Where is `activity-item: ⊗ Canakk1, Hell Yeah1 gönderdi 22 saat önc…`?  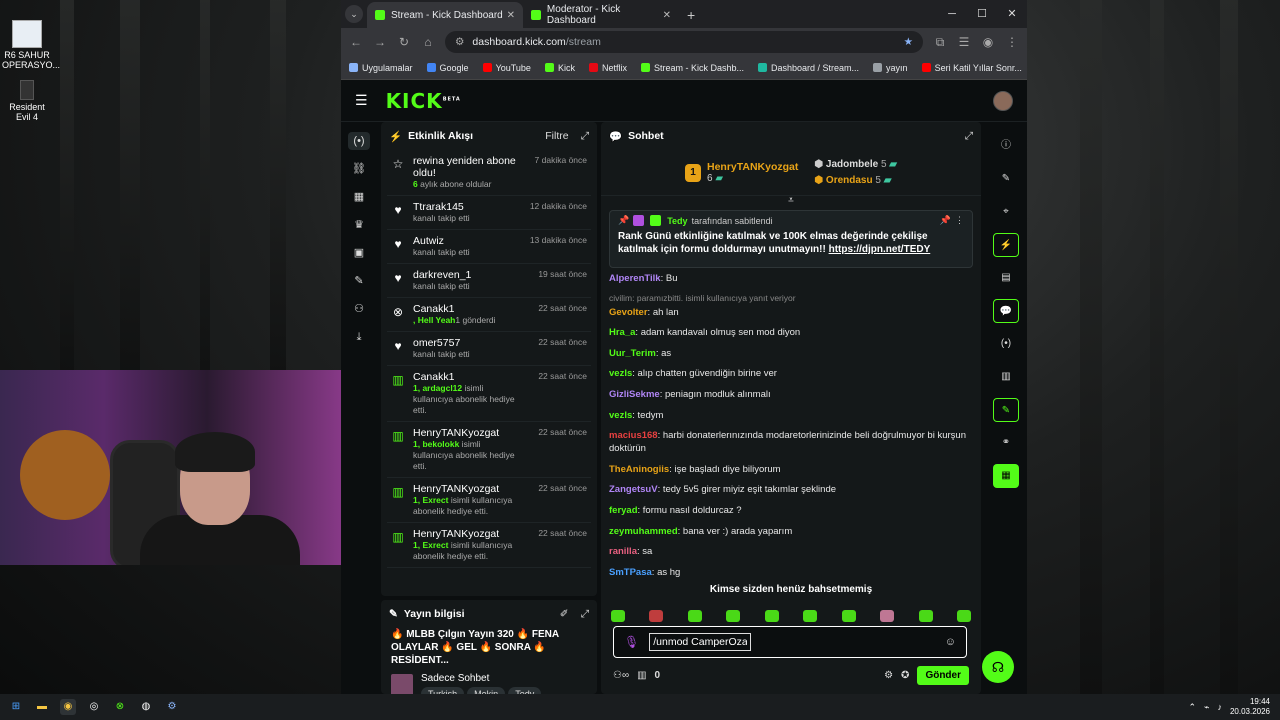 activity-item: ⊗ Canakk1, Hell Yeah1 gönderdi 22 saat önc… is located at coordinates (489, 315).